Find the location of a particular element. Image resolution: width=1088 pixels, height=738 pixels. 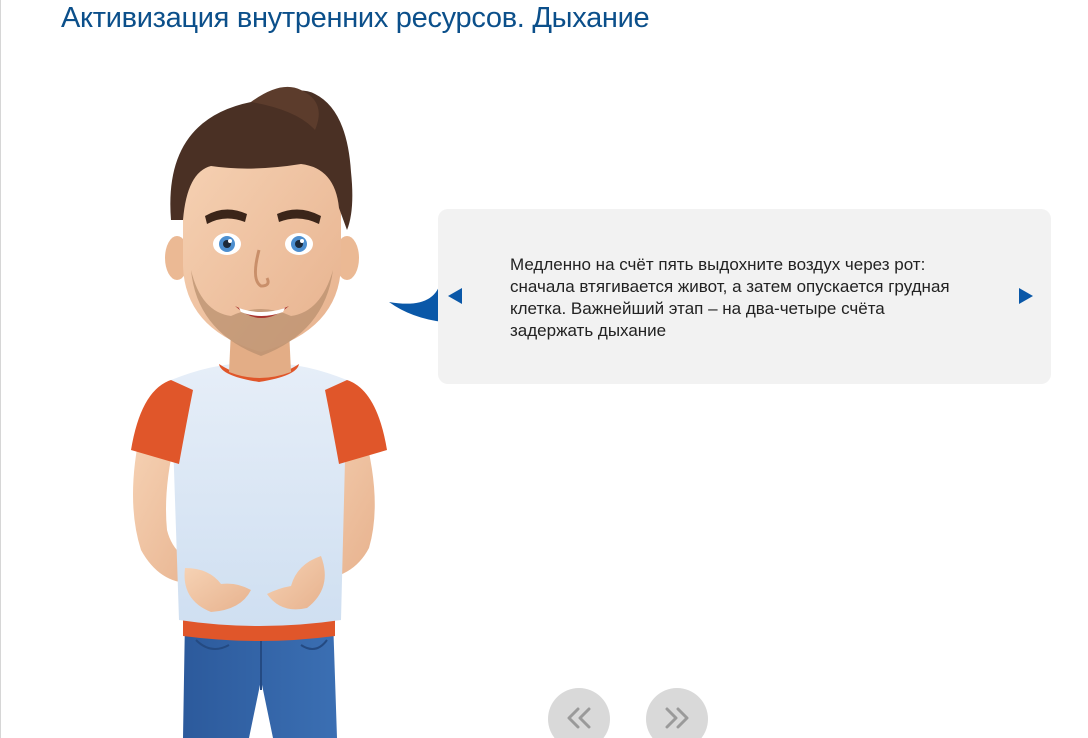

next-phrase-button is located at coordinates (1026, 296).